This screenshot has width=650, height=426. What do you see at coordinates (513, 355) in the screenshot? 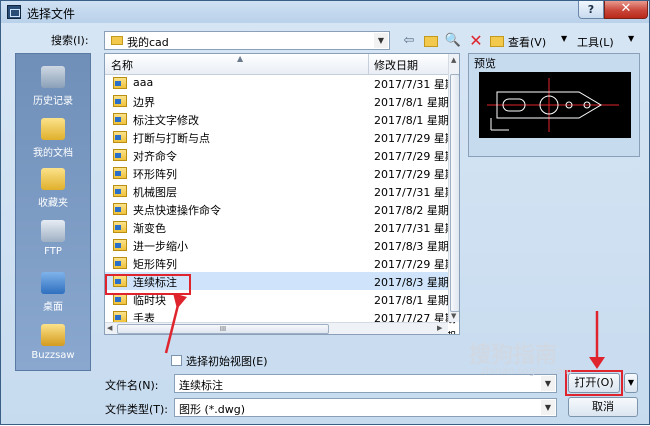
I see `watermark: 搜狗指南` at bounding box center [513, 355].